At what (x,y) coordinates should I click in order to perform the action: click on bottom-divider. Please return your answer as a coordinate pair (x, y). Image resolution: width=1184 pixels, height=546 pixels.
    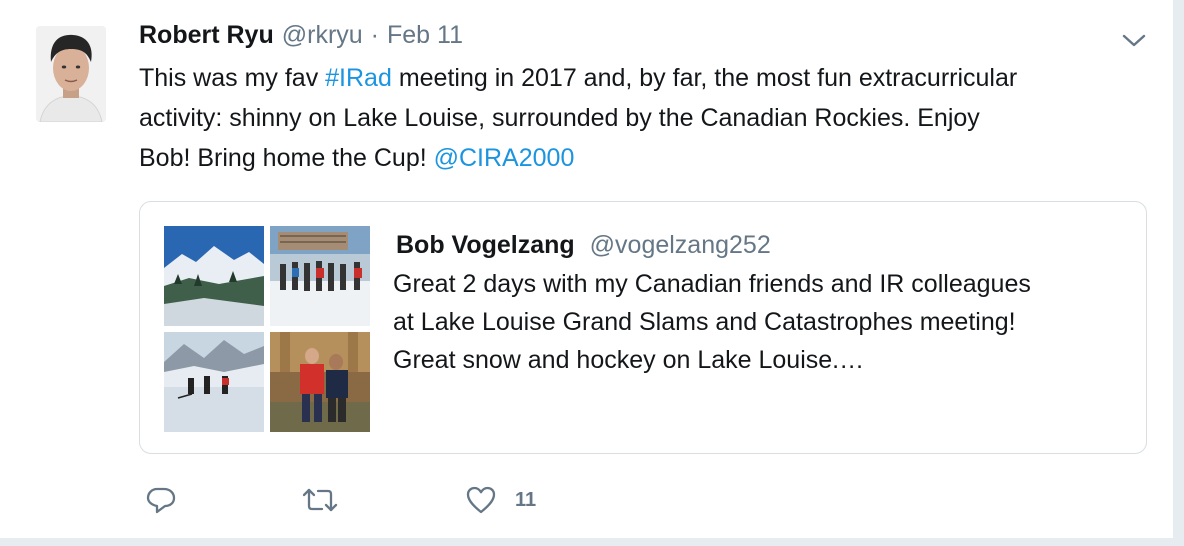
    Looking at the image, I should click on (586, 542).